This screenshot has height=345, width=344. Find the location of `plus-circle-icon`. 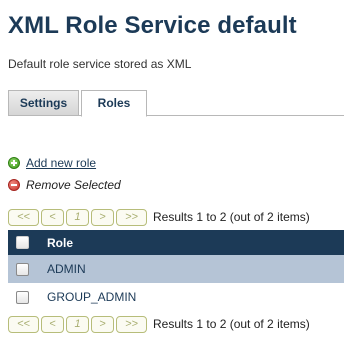

plus-circle-icon is located at coordinates (14, 163).